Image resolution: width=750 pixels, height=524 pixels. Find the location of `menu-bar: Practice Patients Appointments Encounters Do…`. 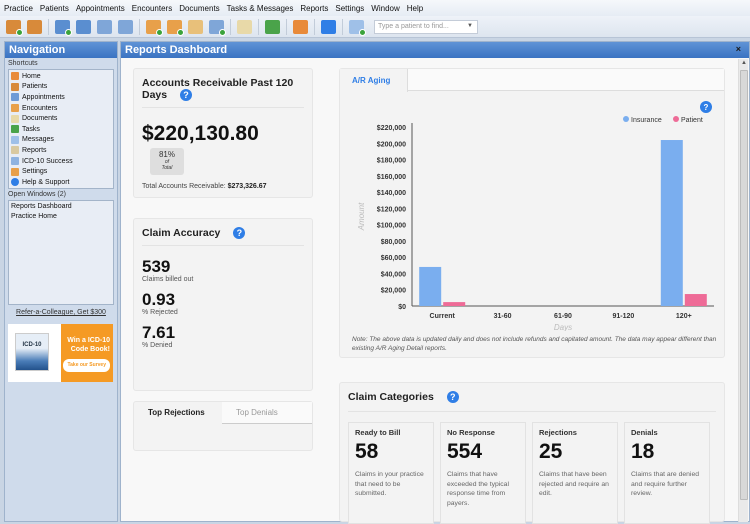

menu-bar: Practice Patients Appointments Encounters Do… is located at coordinates (375, 8).